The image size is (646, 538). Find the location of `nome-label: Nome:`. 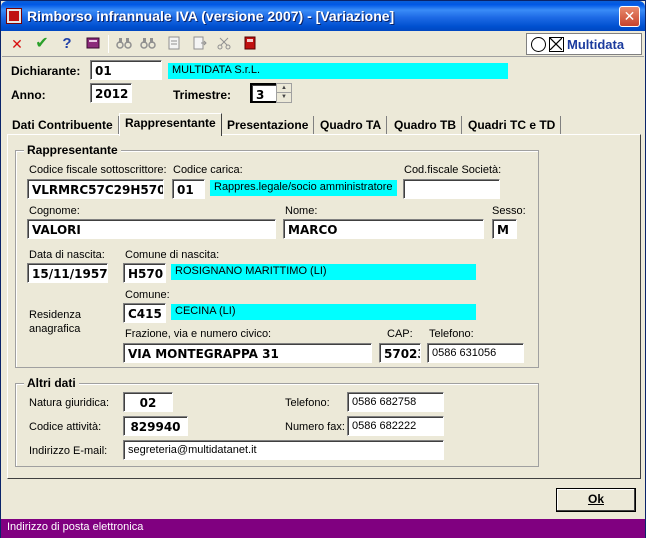

nome-label: Nome: is located at coordinates (301, 211).